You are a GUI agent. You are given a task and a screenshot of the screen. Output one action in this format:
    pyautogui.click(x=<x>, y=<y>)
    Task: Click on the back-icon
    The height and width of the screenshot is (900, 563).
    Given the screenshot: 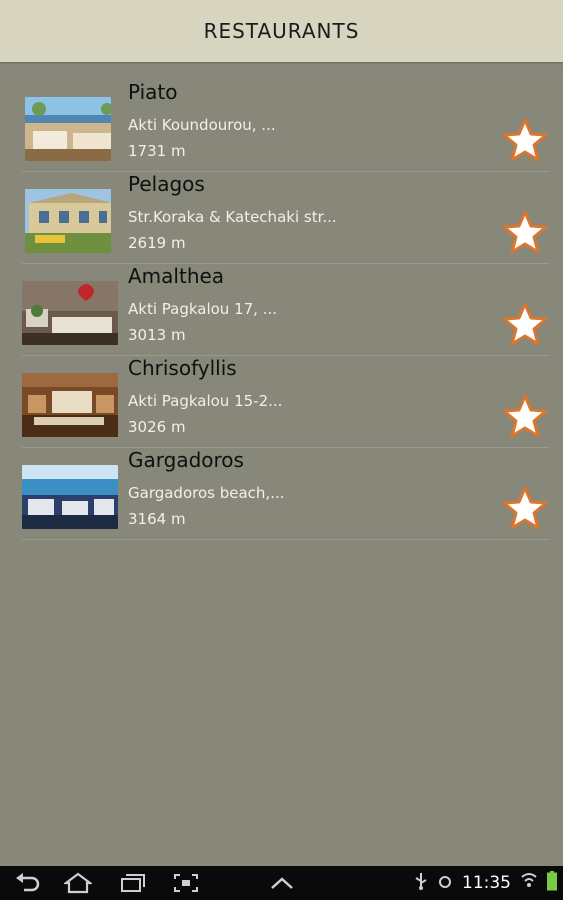 What is the action you would take?
    pyautogui.click(x=28, y=883)
    